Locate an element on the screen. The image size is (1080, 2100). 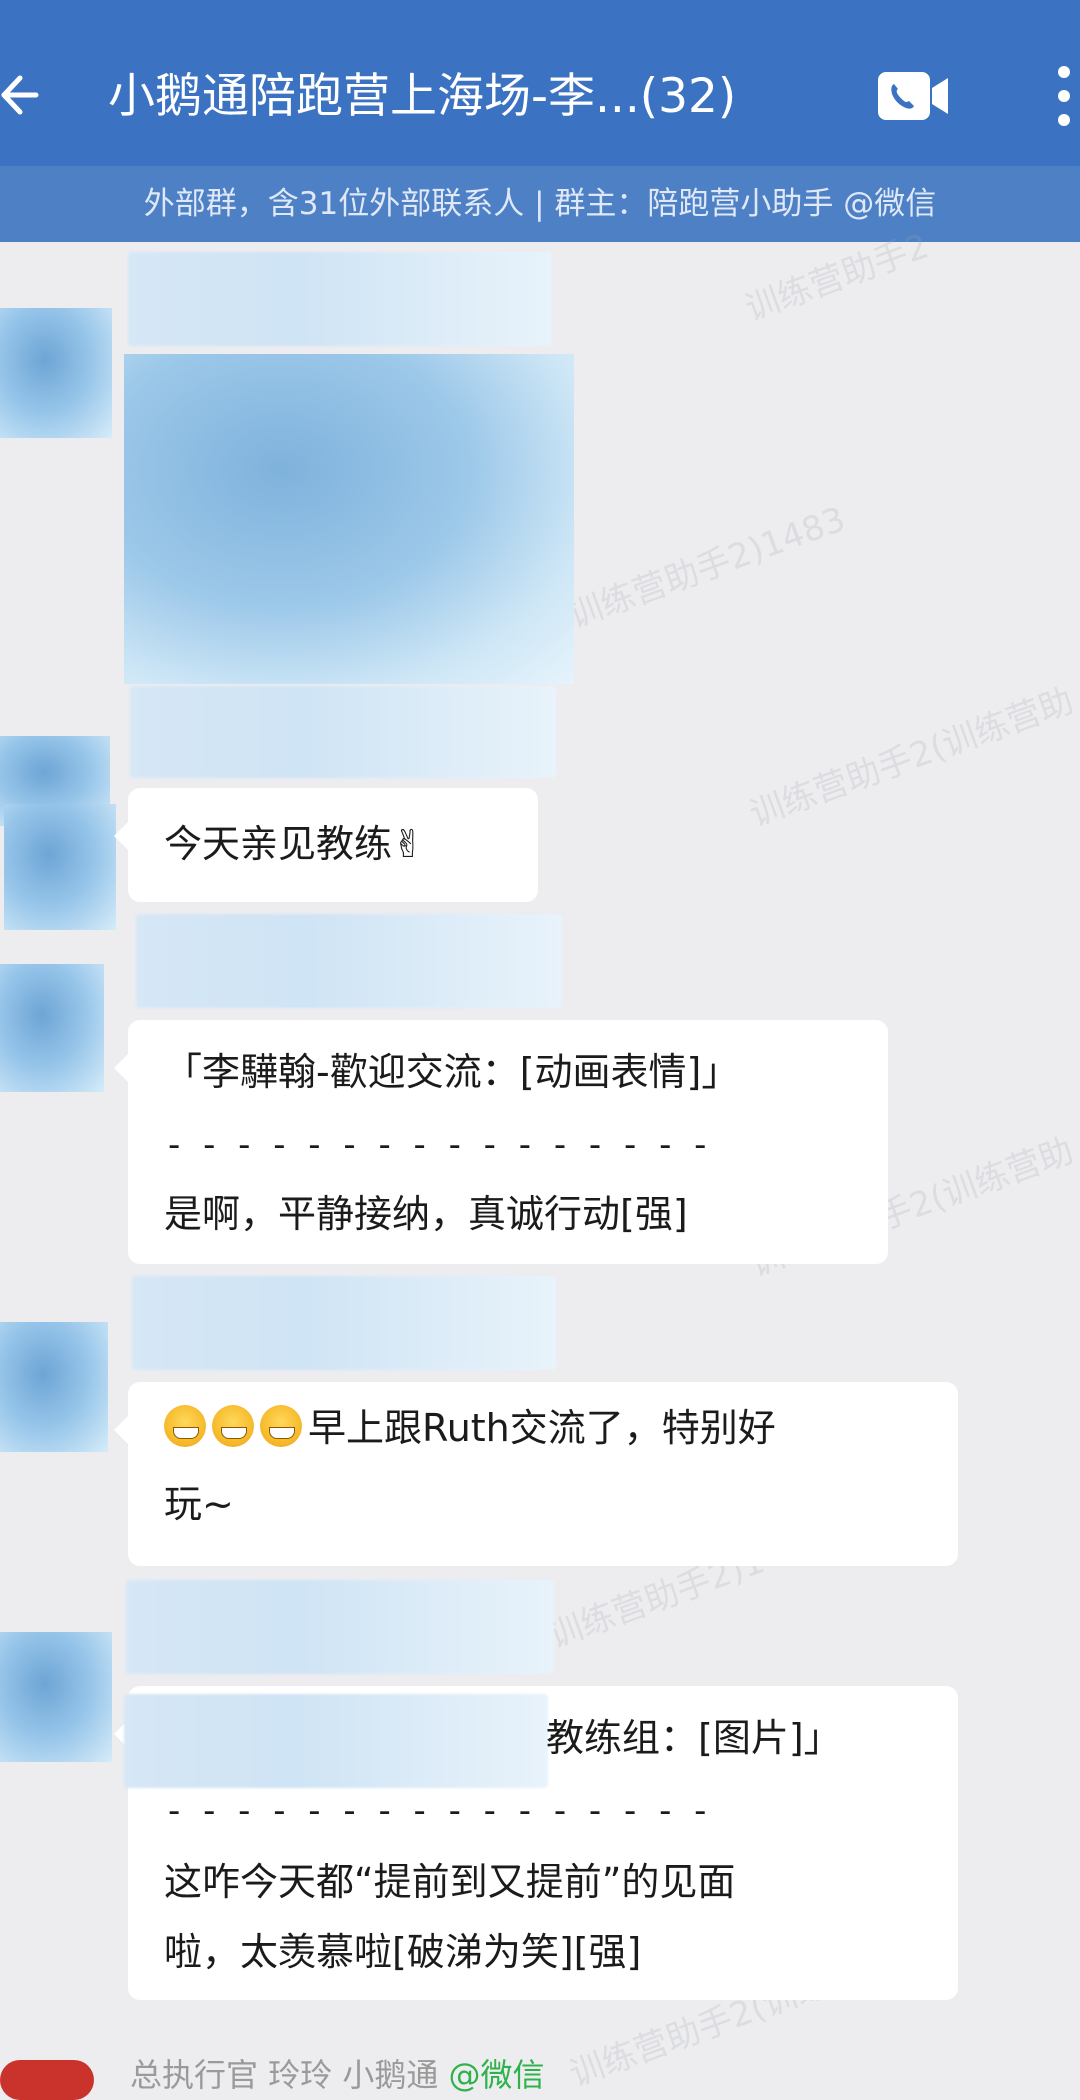
watermark: 训练营助手2)1483 is located at coordinates (707, 568).